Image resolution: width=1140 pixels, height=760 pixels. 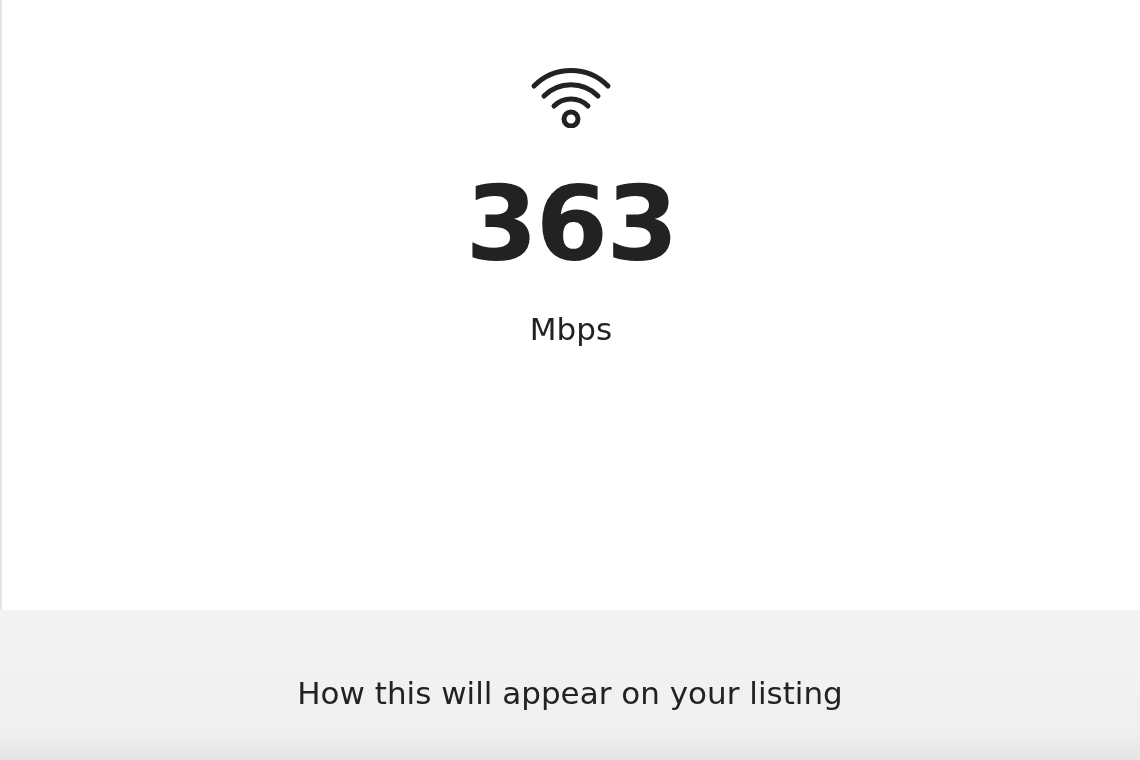 What do you see at coordinates (571, 329) in the screenshot?
I see `speed-unit: Mbps` at bounding box center [571, 329].